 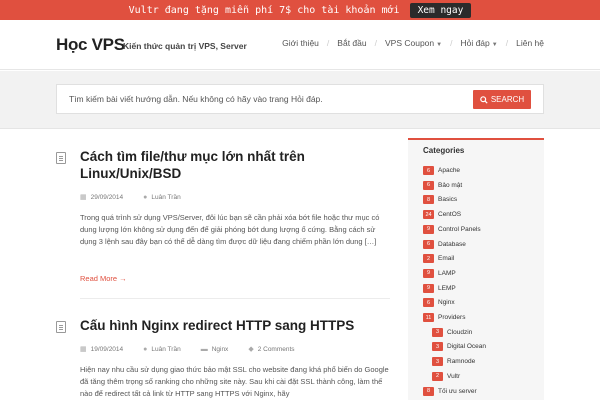 I want to click on category-name: Tối ưu server, so click(x=457, y=391).